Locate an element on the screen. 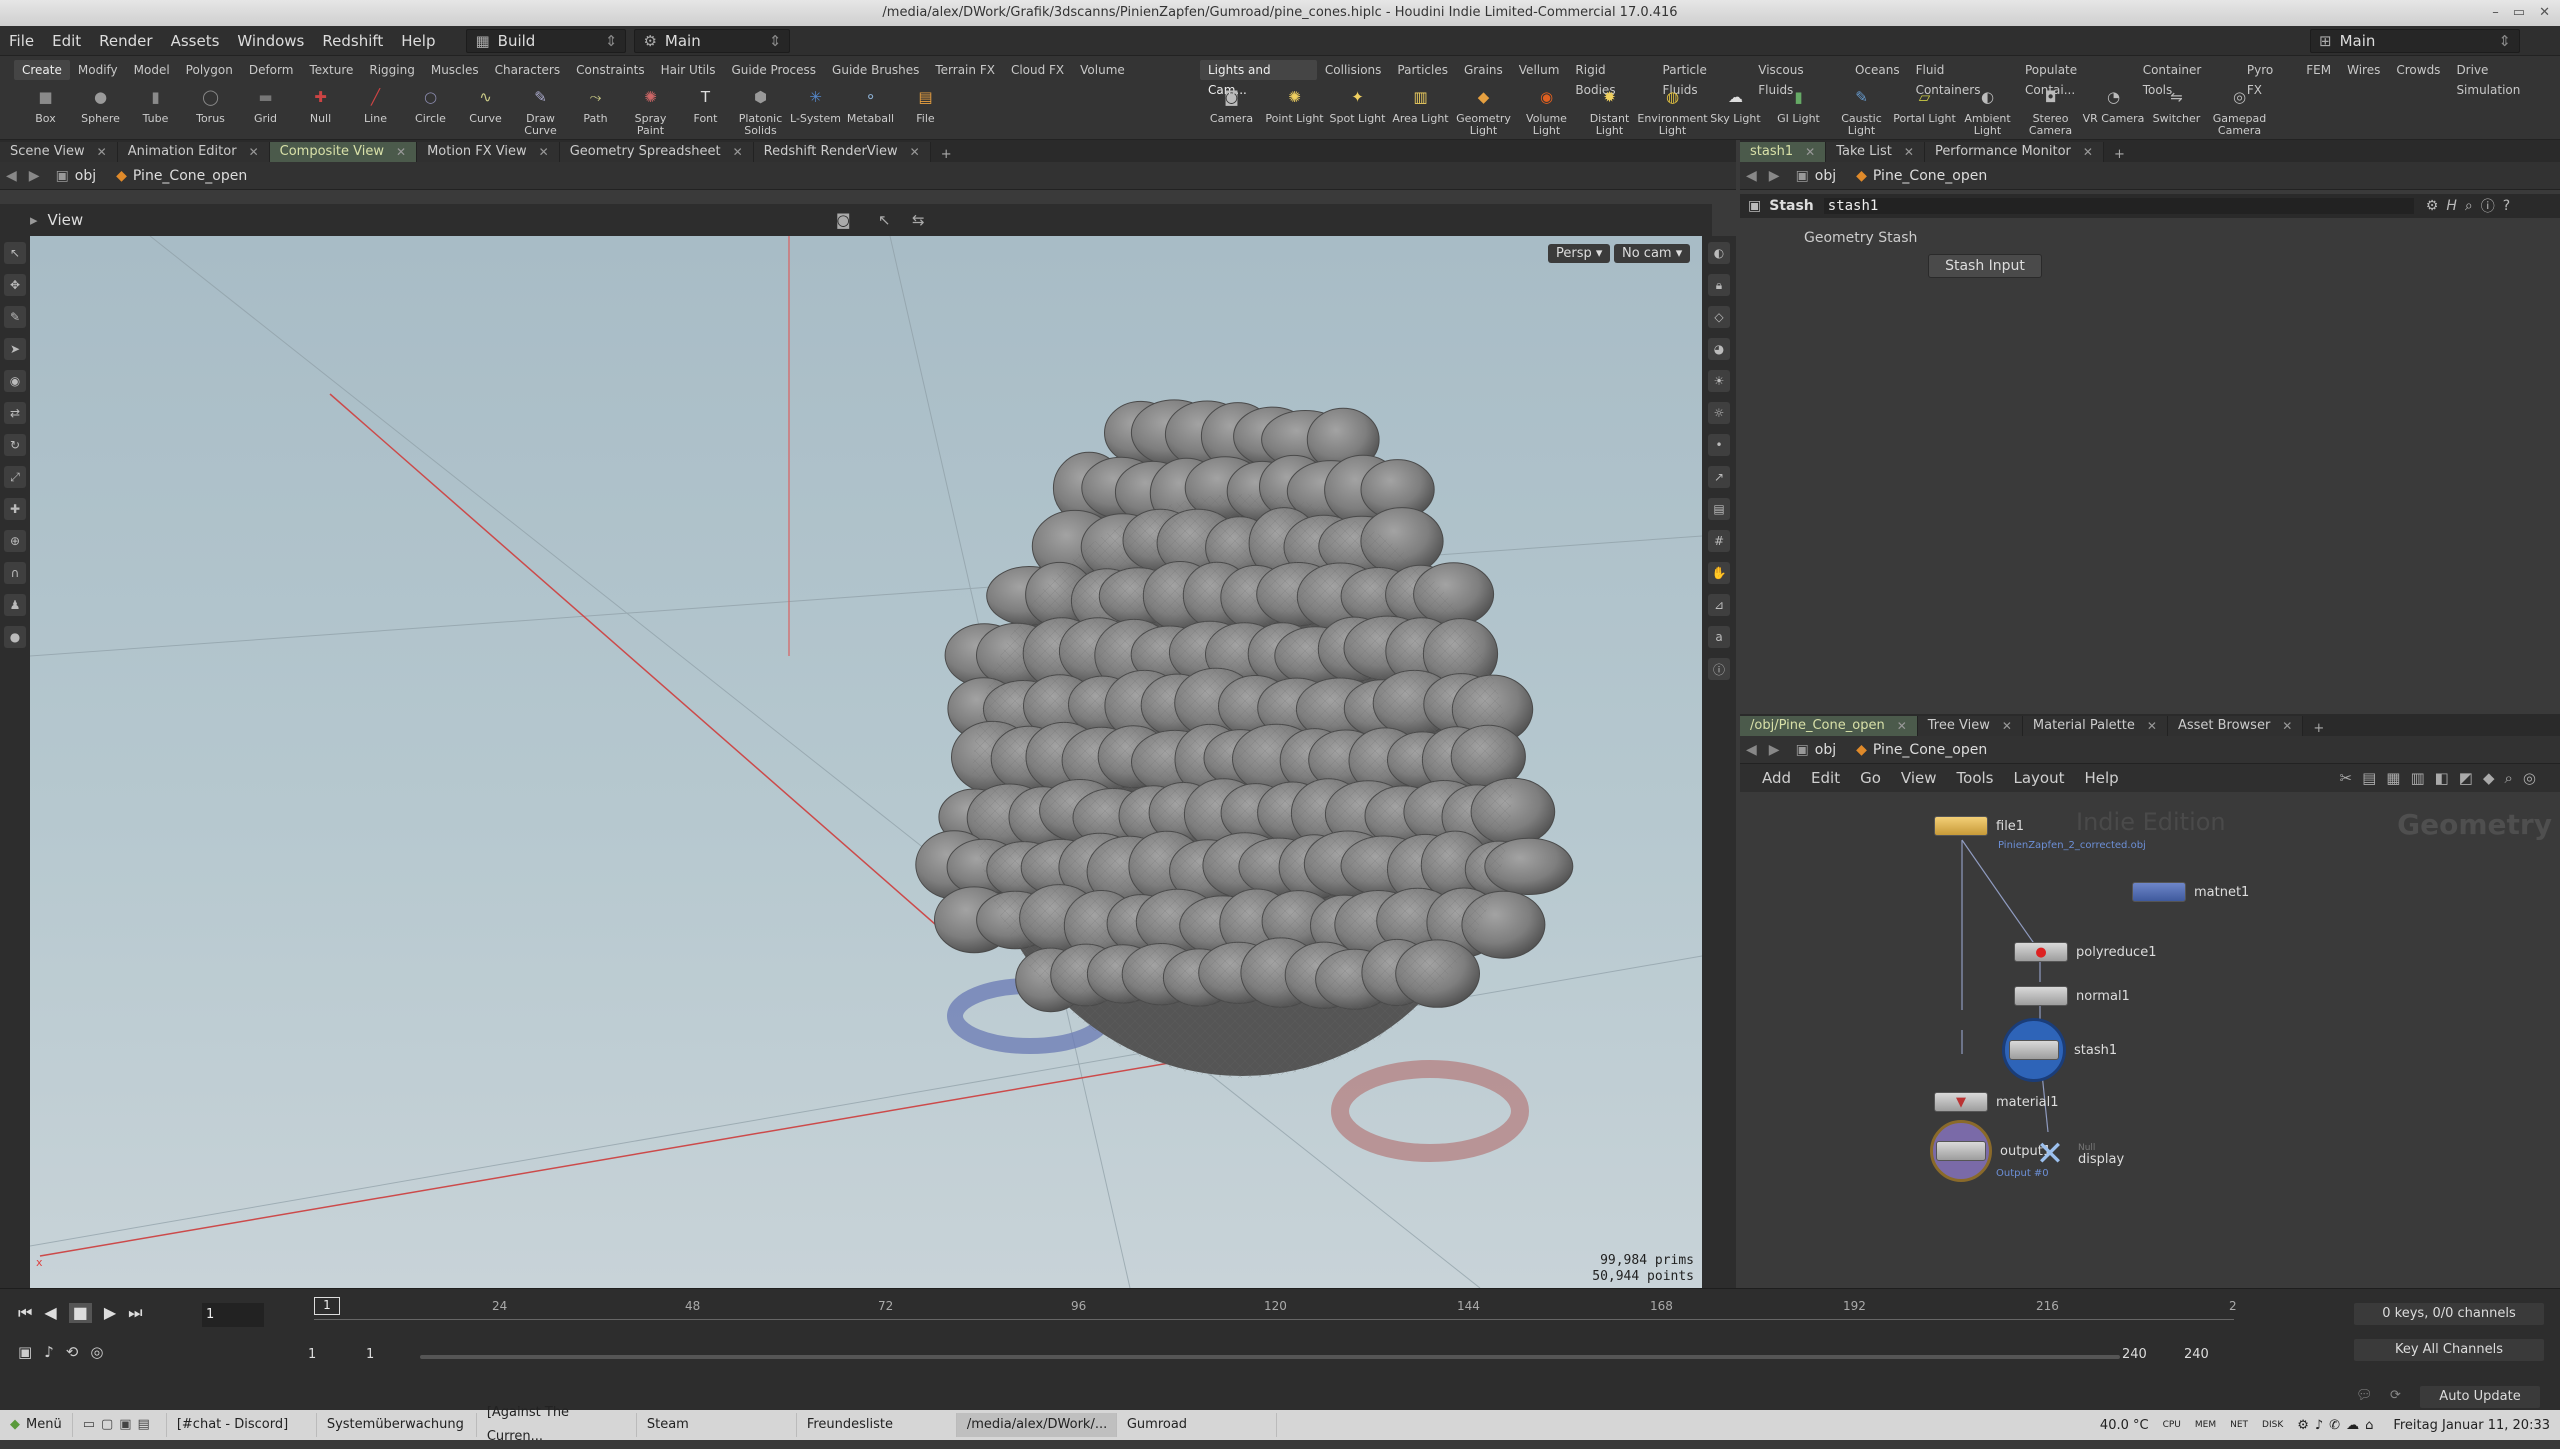 This screenshot has height=1449, width=2560. points-icon: • is located at coordinates (1719, 445).